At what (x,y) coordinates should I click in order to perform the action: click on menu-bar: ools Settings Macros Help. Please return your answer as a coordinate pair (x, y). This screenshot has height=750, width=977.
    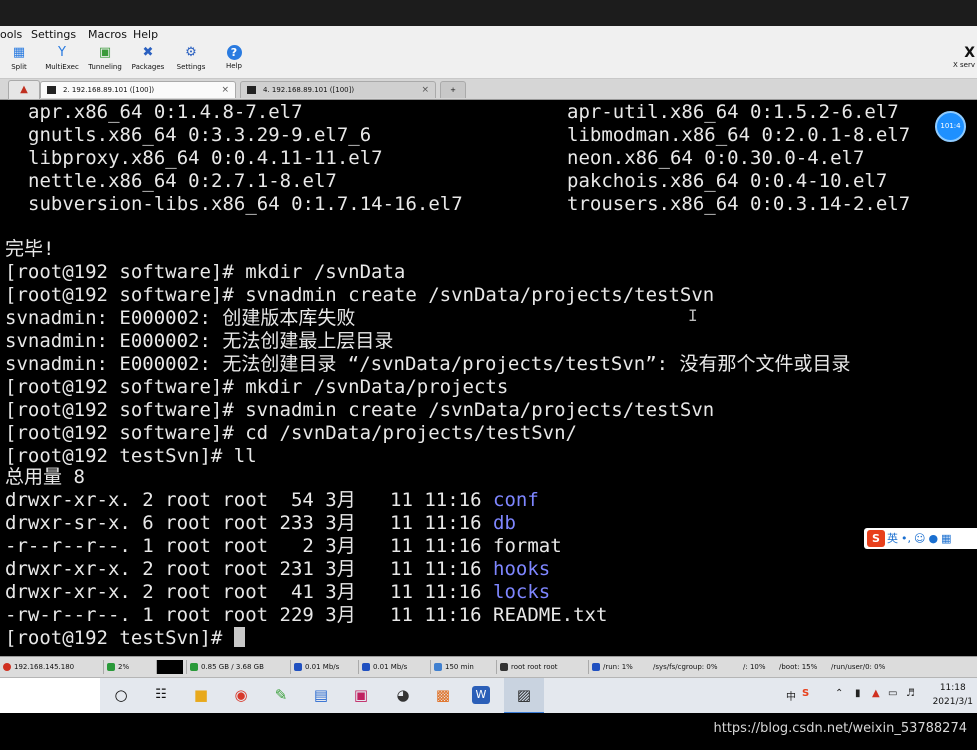
    Looking at the image, I should click on (488, 35).